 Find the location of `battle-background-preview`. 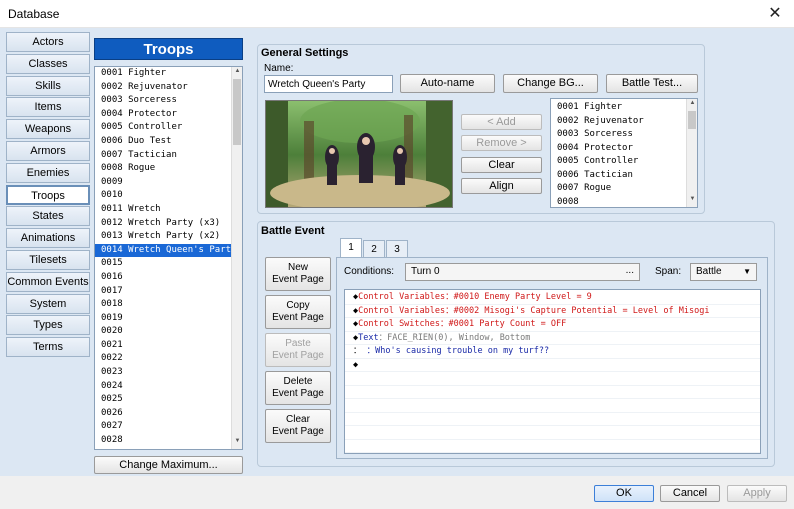

battle-background-preview is located at coordinates (359, 154).